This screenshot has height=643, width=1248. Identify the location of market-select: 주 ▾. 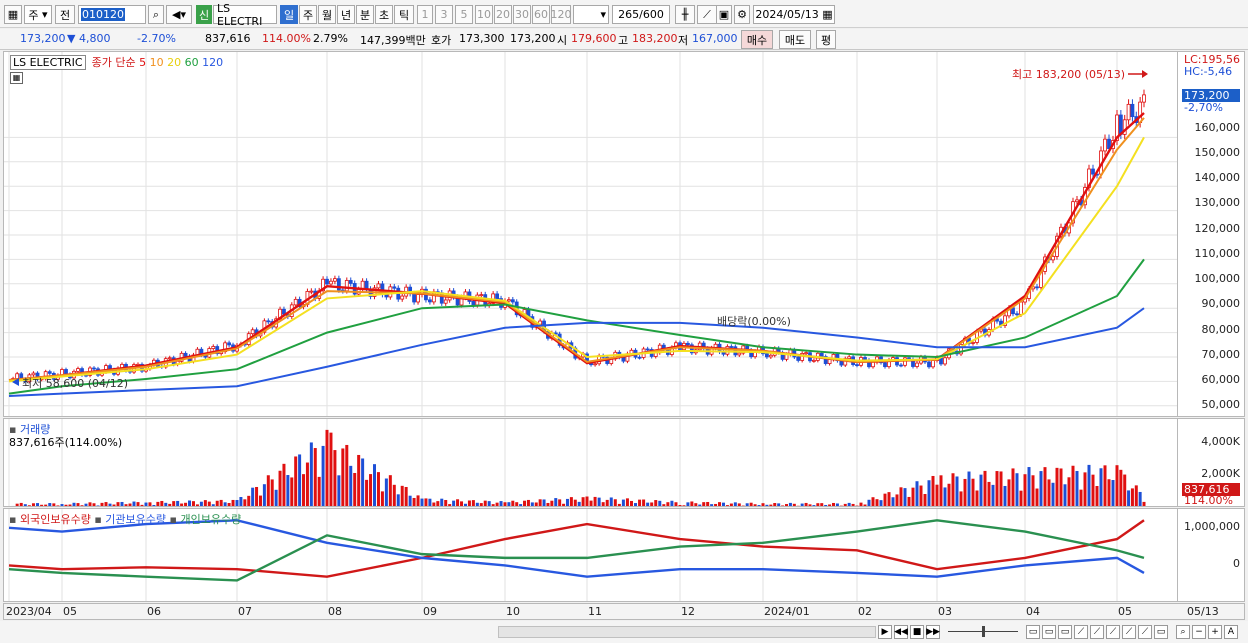
(38, 14).